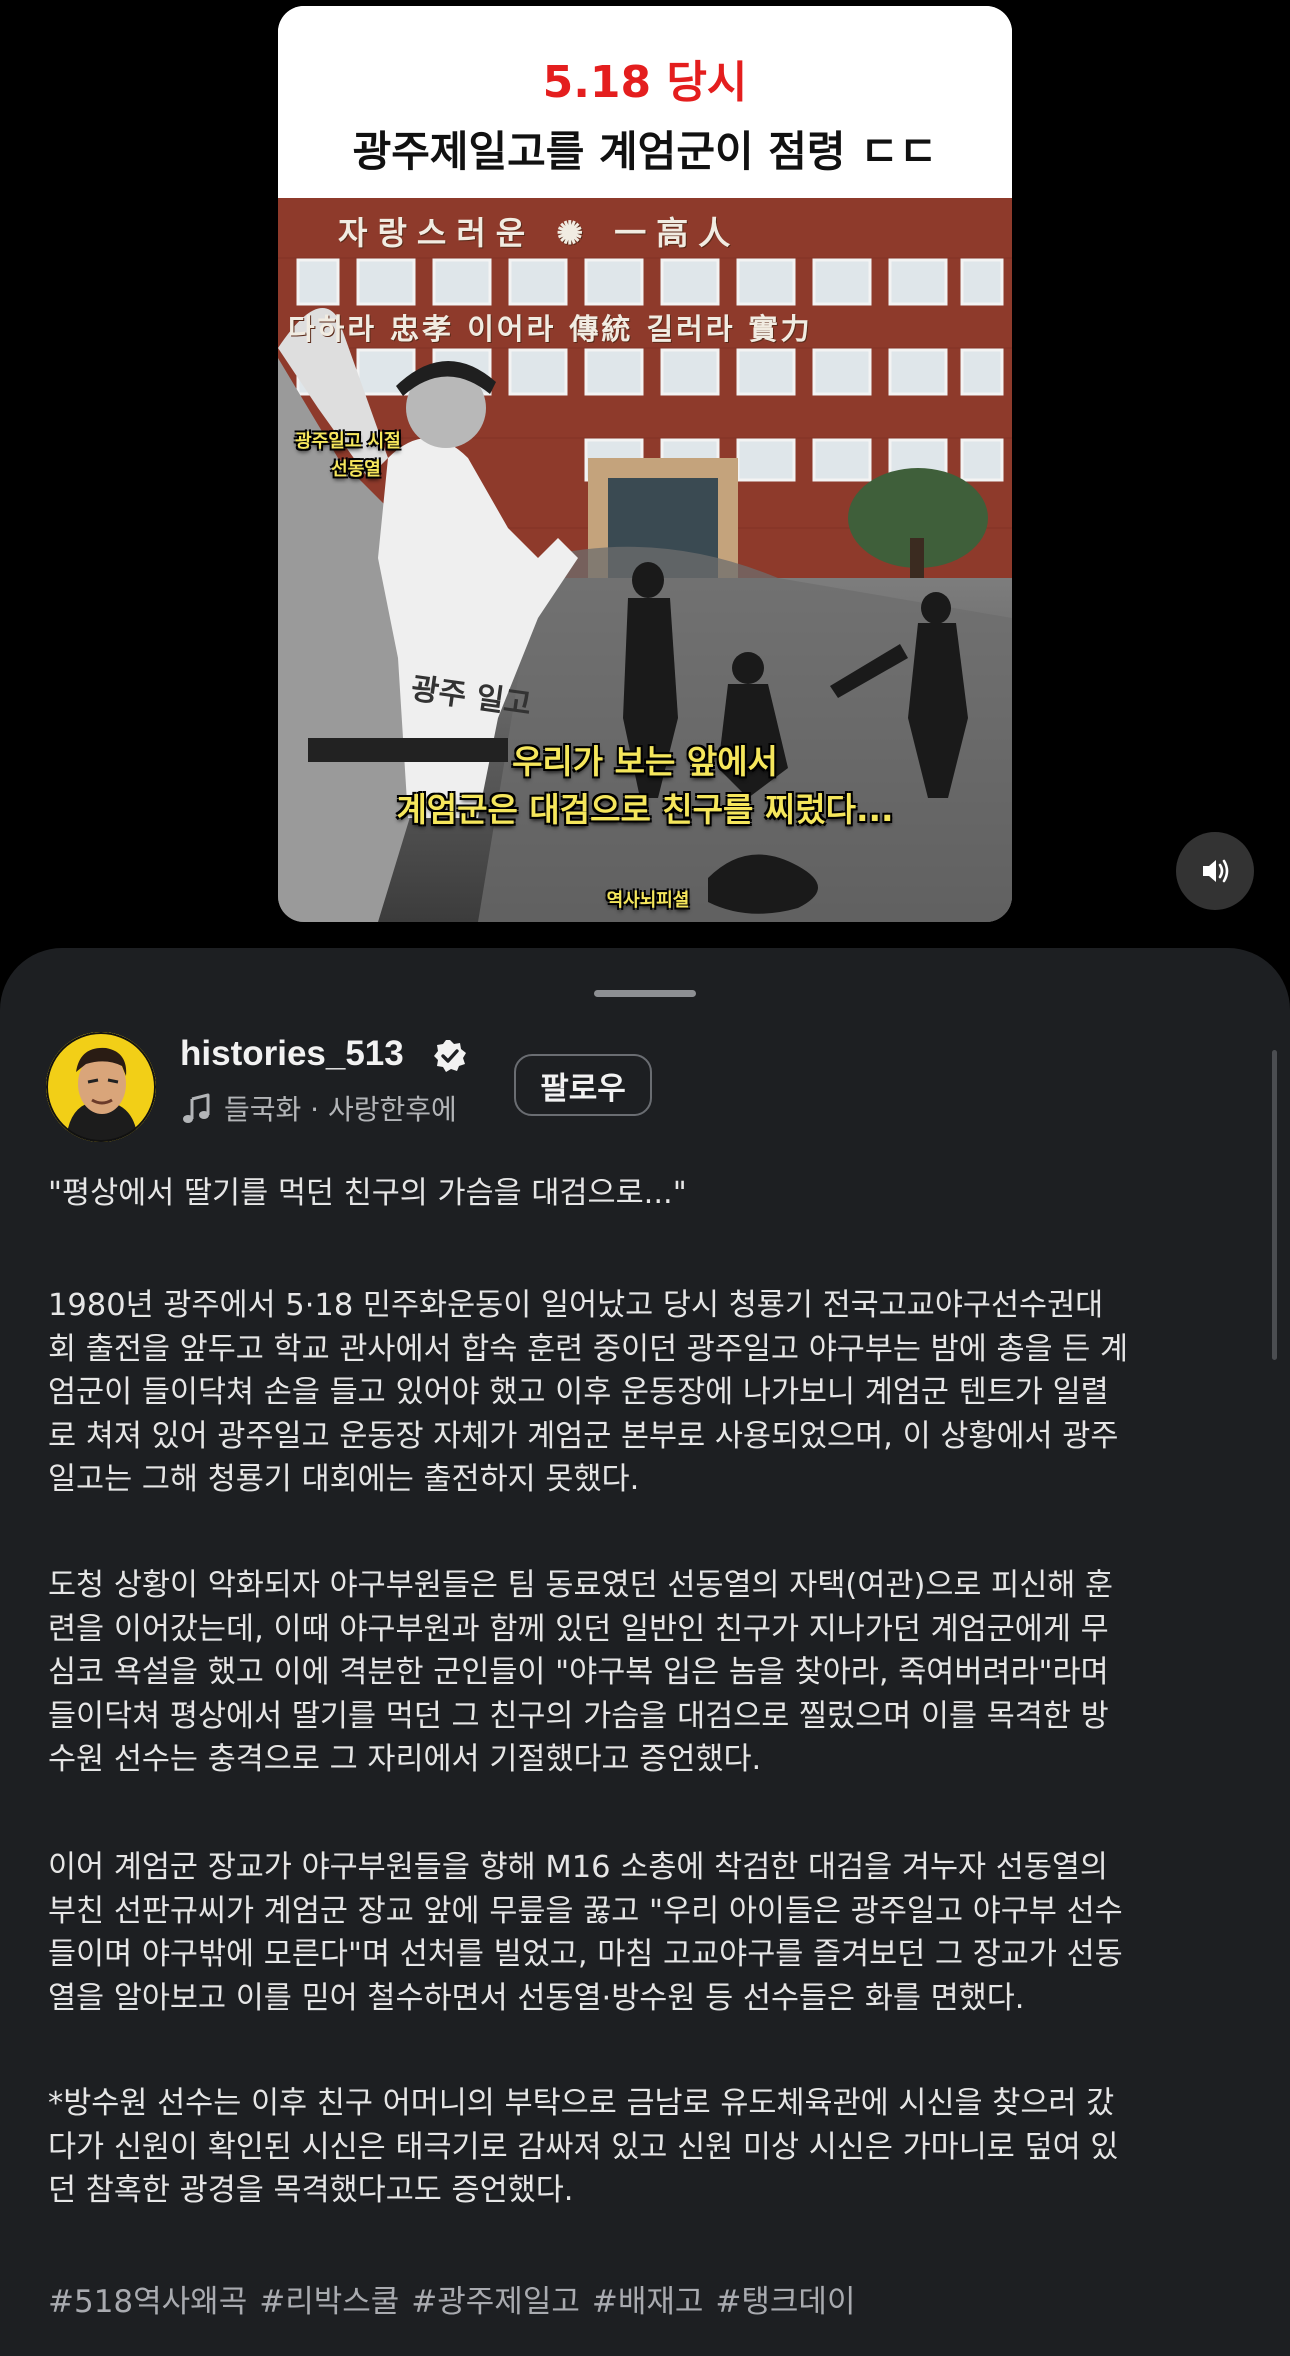  I want to click on hashtag-link: #탱크데이, so click(785, 2298).